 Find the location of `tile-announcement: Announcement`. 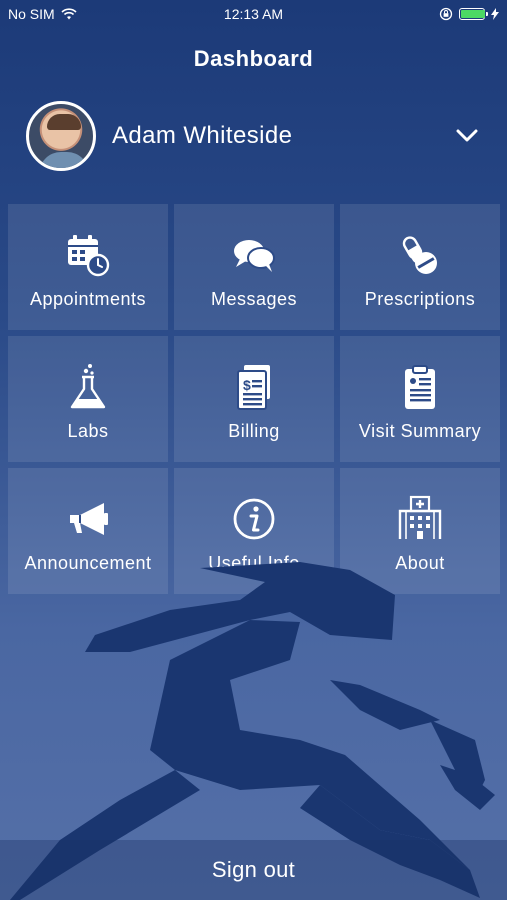

tile-announcement: Announcement is located at coordinates (88, 531).